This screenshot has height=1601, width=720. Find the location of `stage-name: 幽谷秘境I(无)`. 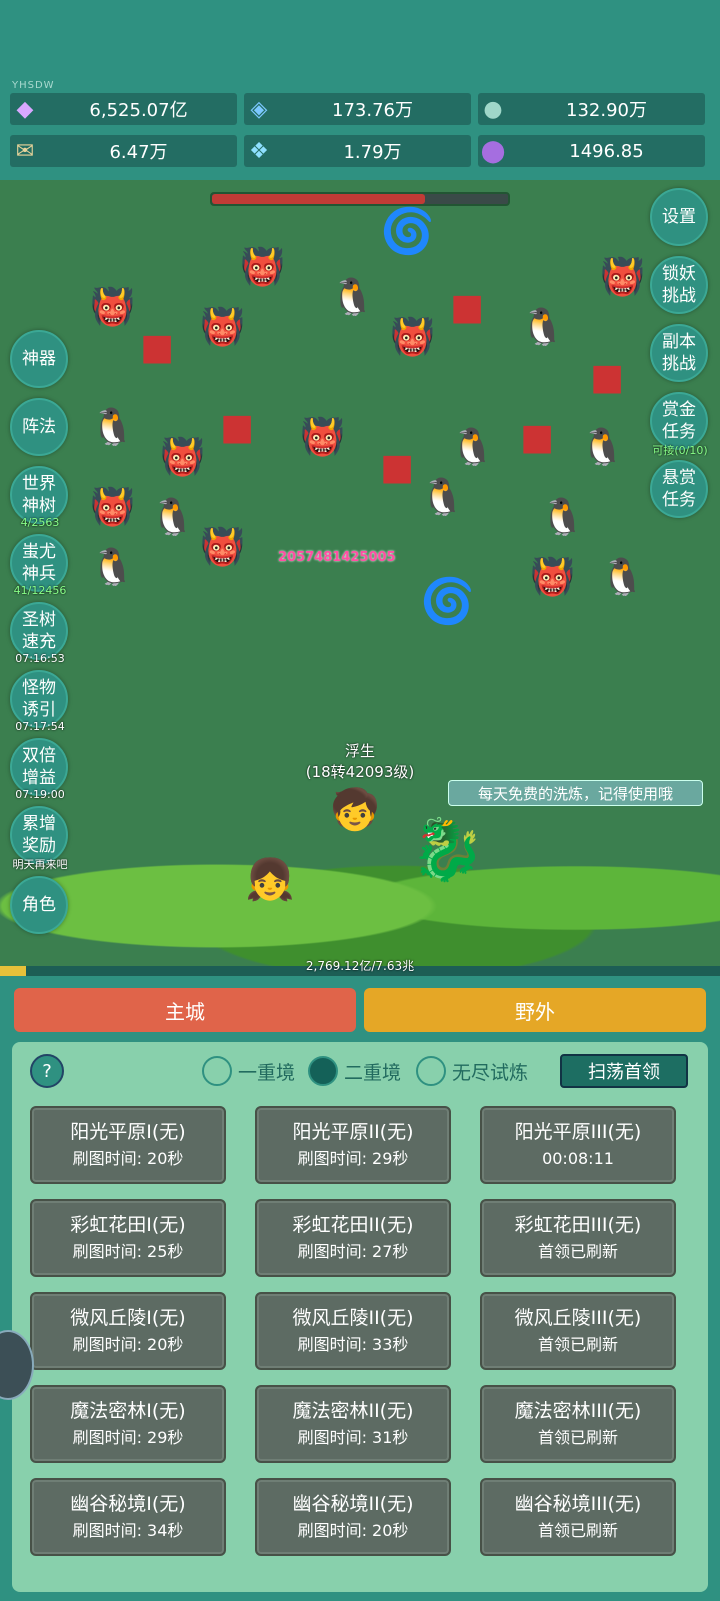

stage-name: 幽谷秘境I(无) is located at coordinates (128, 1504).